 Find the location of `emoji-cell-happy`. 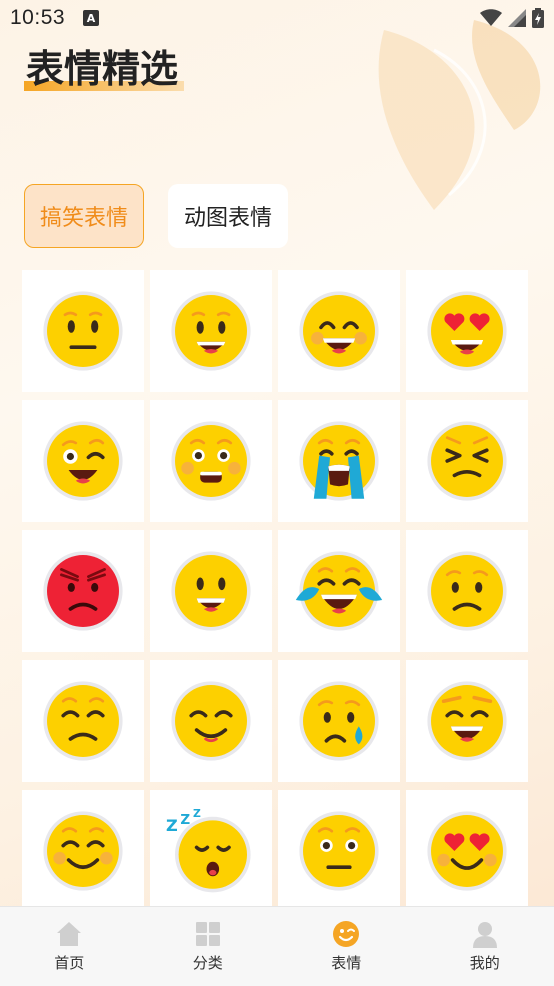

emoji-cell-happy is located at coordinates (211, 331).